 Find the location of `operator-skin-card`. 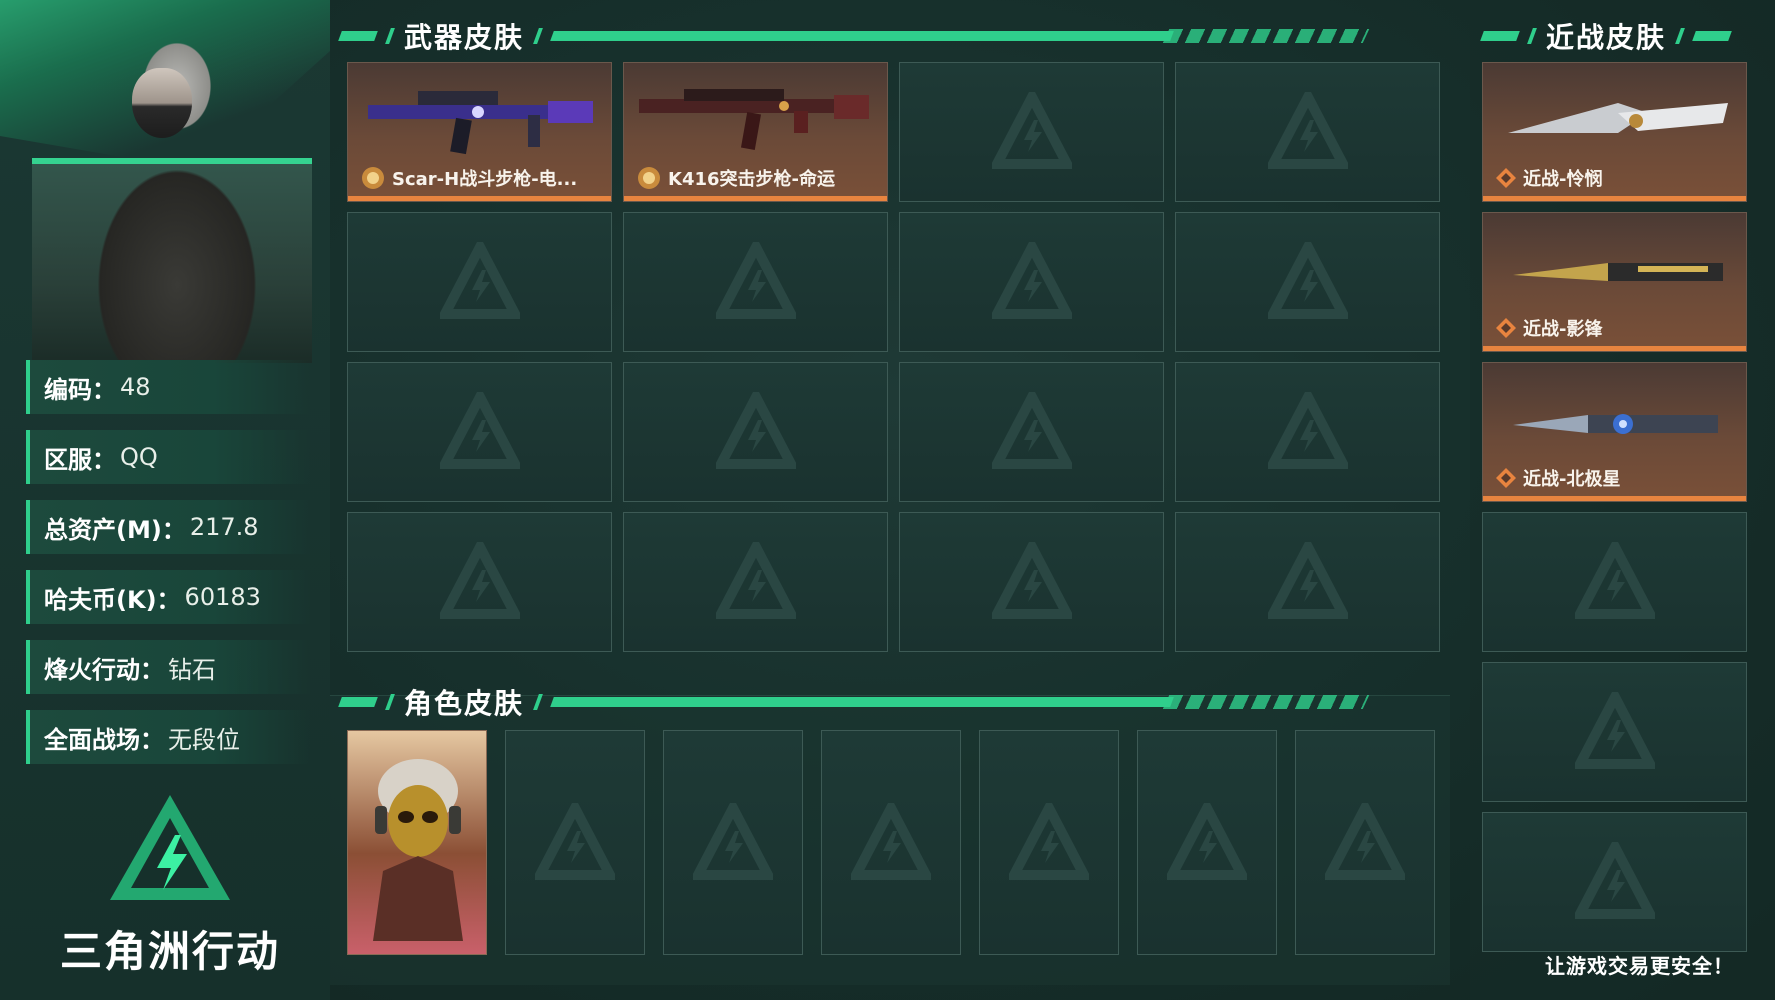

operator-skin-card is located at coordinates (417, 842).